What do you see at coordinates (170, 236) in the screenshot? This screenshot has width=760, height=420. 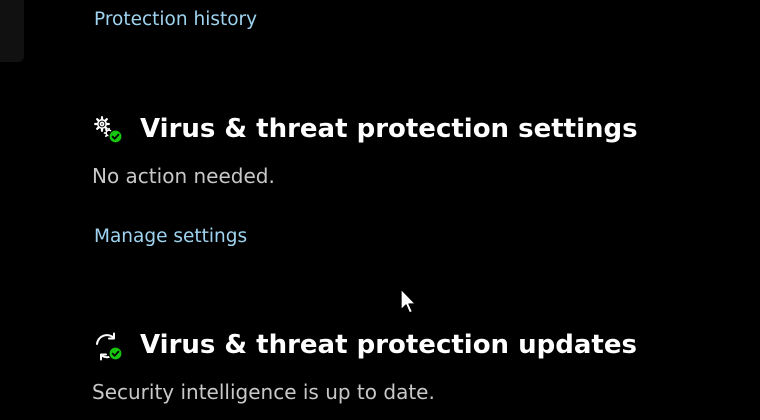 I see `manage-settings-link: Manage settings` at bounding box center [170, 236].